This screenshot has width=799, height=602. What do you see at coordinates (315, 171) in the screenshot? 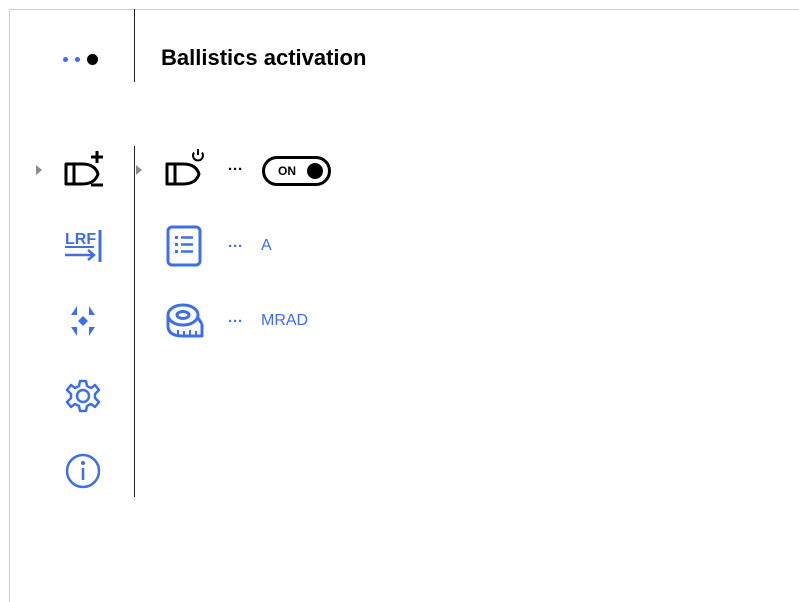
I see `toggle-knob` at bounding box center [315, 171].